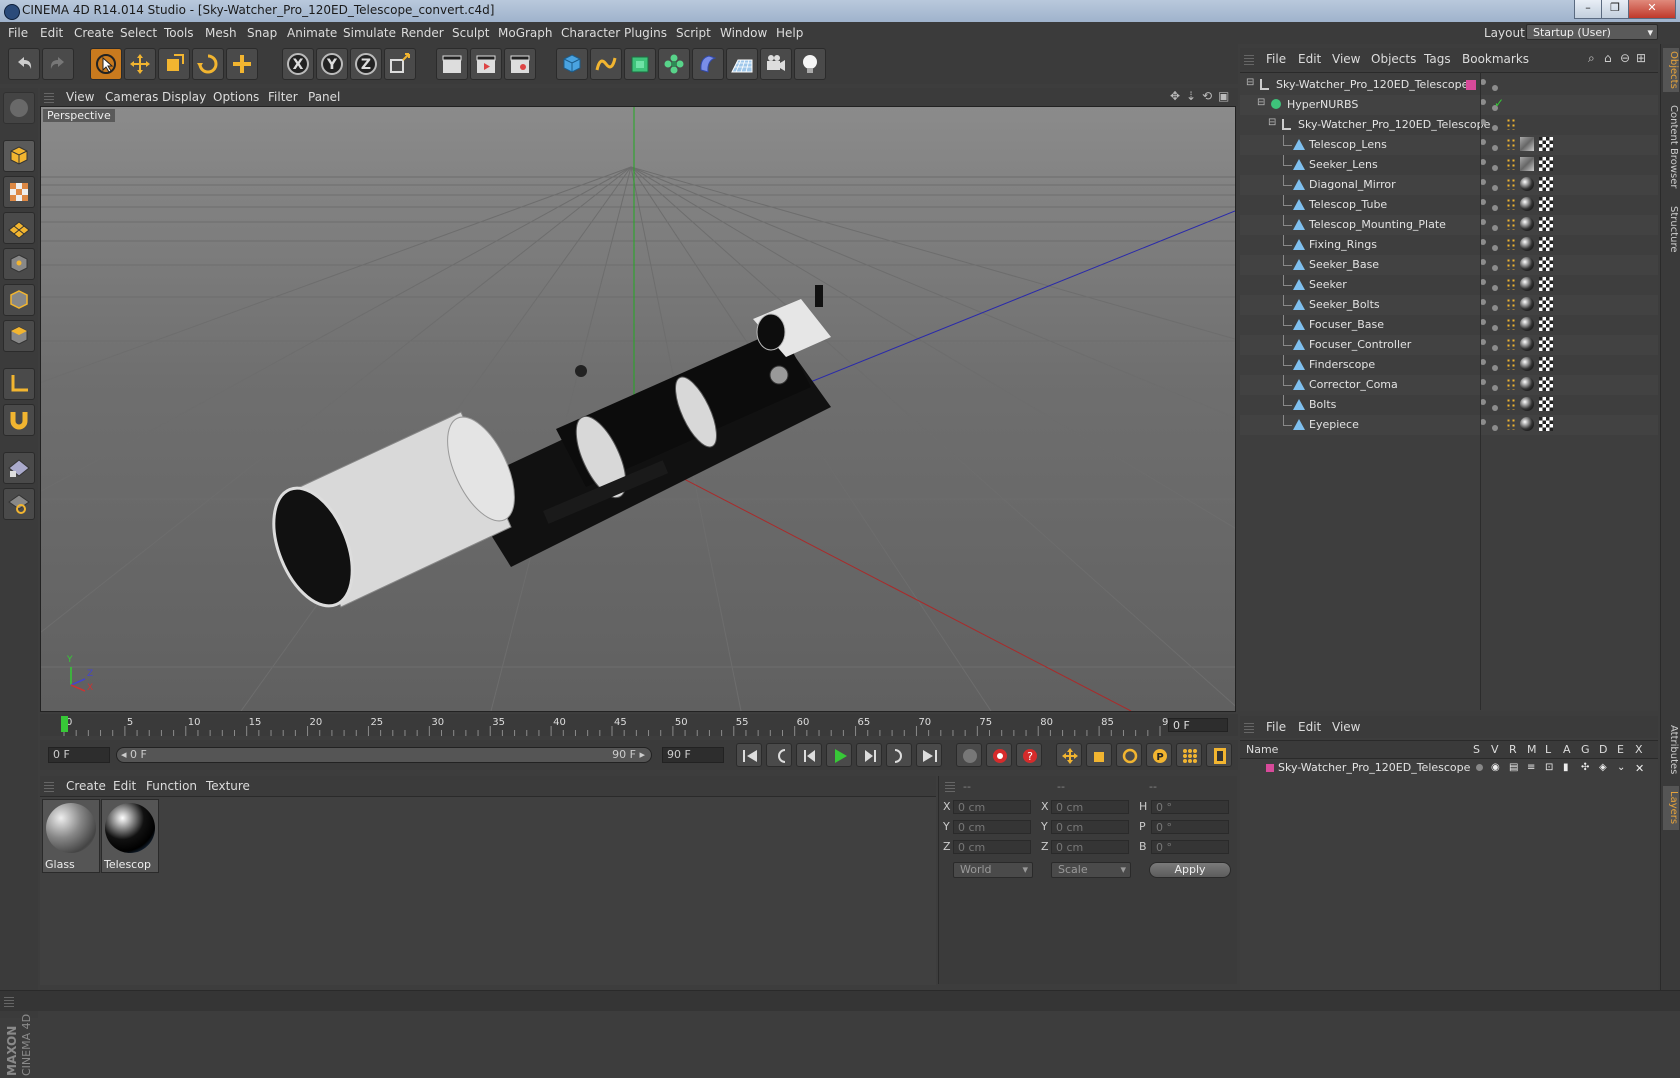 This screenshot has height=1078, width=1680. I want to click on z-axis-toggle: Z, so click(366, 64).